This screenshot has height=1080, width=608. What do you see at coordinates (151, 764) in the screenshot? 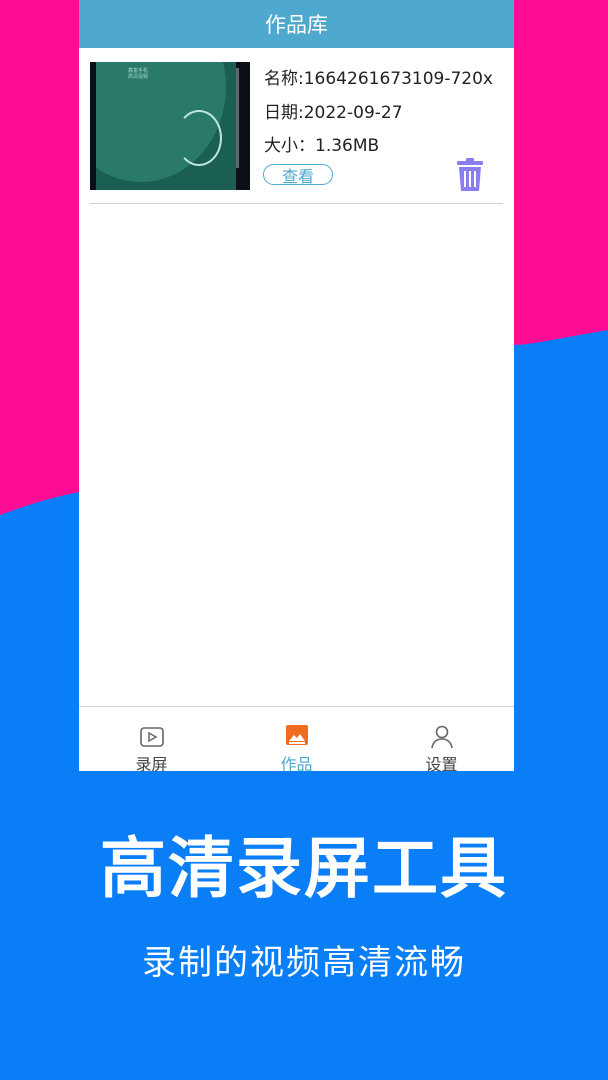
I see `tab-record-label: 录屏` at bounding box center [151, 764].